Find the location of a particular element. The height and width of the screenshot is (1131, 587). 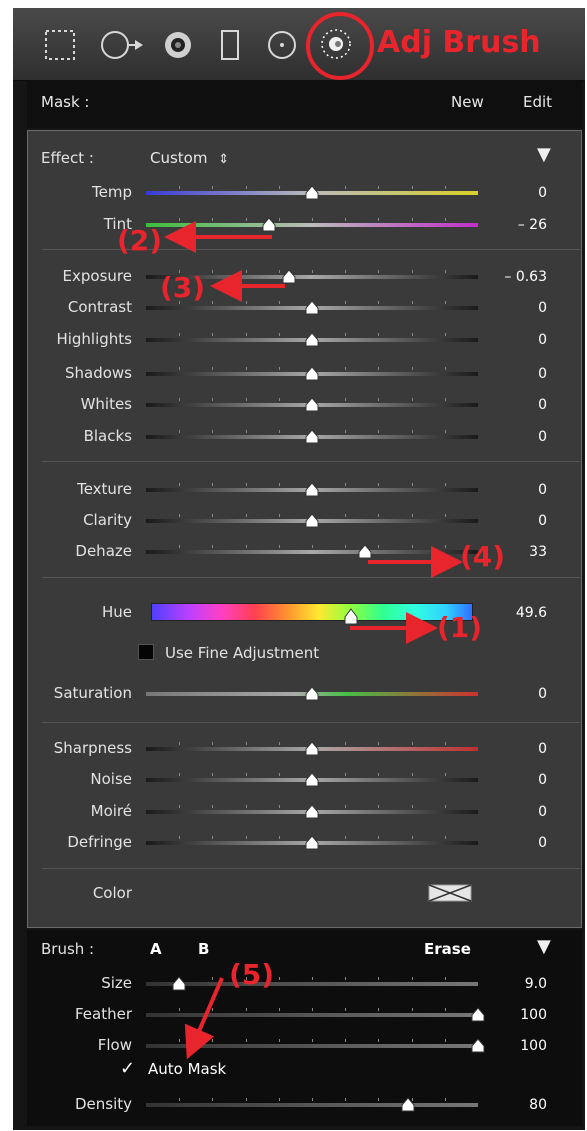

annotation-1: (1) is located at coordinates (460, 627).